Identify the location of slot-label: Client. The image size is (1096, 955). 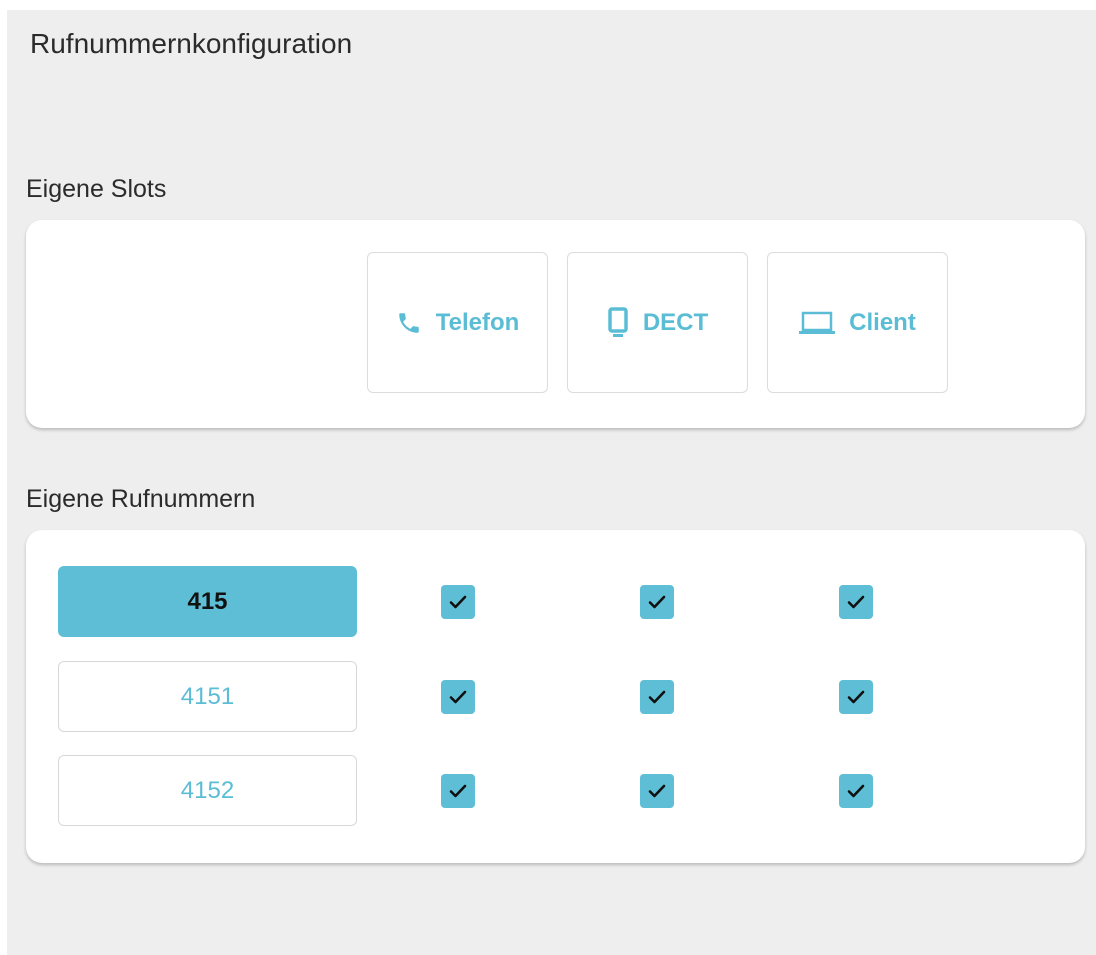
(882, 322).